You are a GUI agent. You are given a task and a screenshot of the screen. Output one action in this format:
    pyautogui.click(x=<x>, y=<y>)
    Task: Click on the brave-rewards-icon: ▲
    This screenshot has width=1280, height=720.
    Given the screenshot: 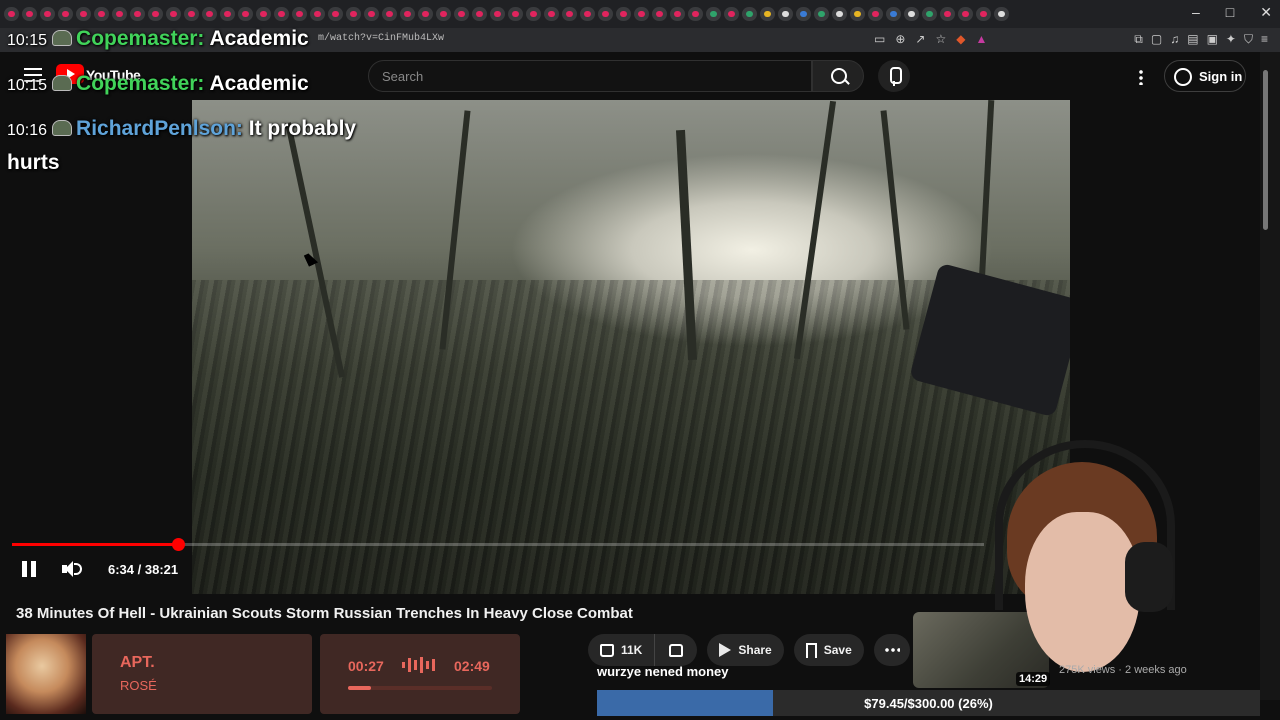 What is the action you would take?
    pyautogui.click(x=981, y=39)
    